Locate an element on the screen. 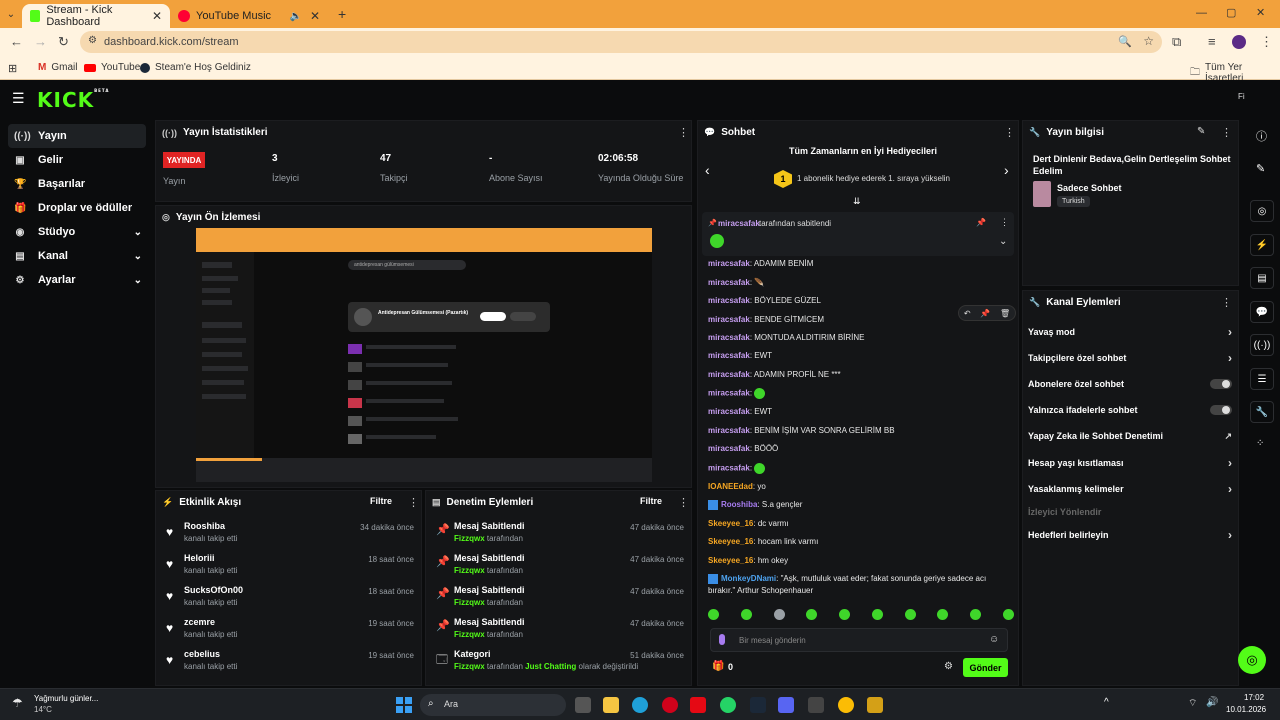 Image resolution: width=1280 pixels, height=720 pixels. delete-icon: 🗑 is located at coordinates (1005, 313).